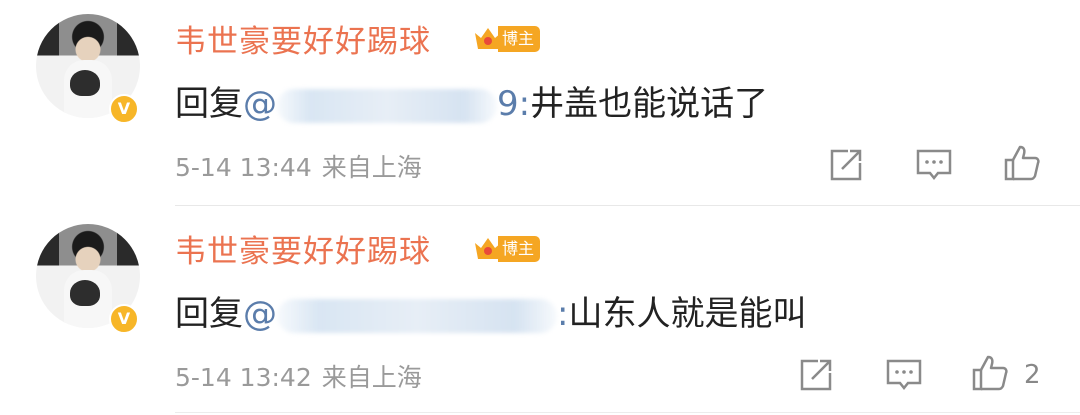  Describe the element at coordinates (243, 167) in the screenshot. I see `comment-time: 5-14 13:44` at that location.